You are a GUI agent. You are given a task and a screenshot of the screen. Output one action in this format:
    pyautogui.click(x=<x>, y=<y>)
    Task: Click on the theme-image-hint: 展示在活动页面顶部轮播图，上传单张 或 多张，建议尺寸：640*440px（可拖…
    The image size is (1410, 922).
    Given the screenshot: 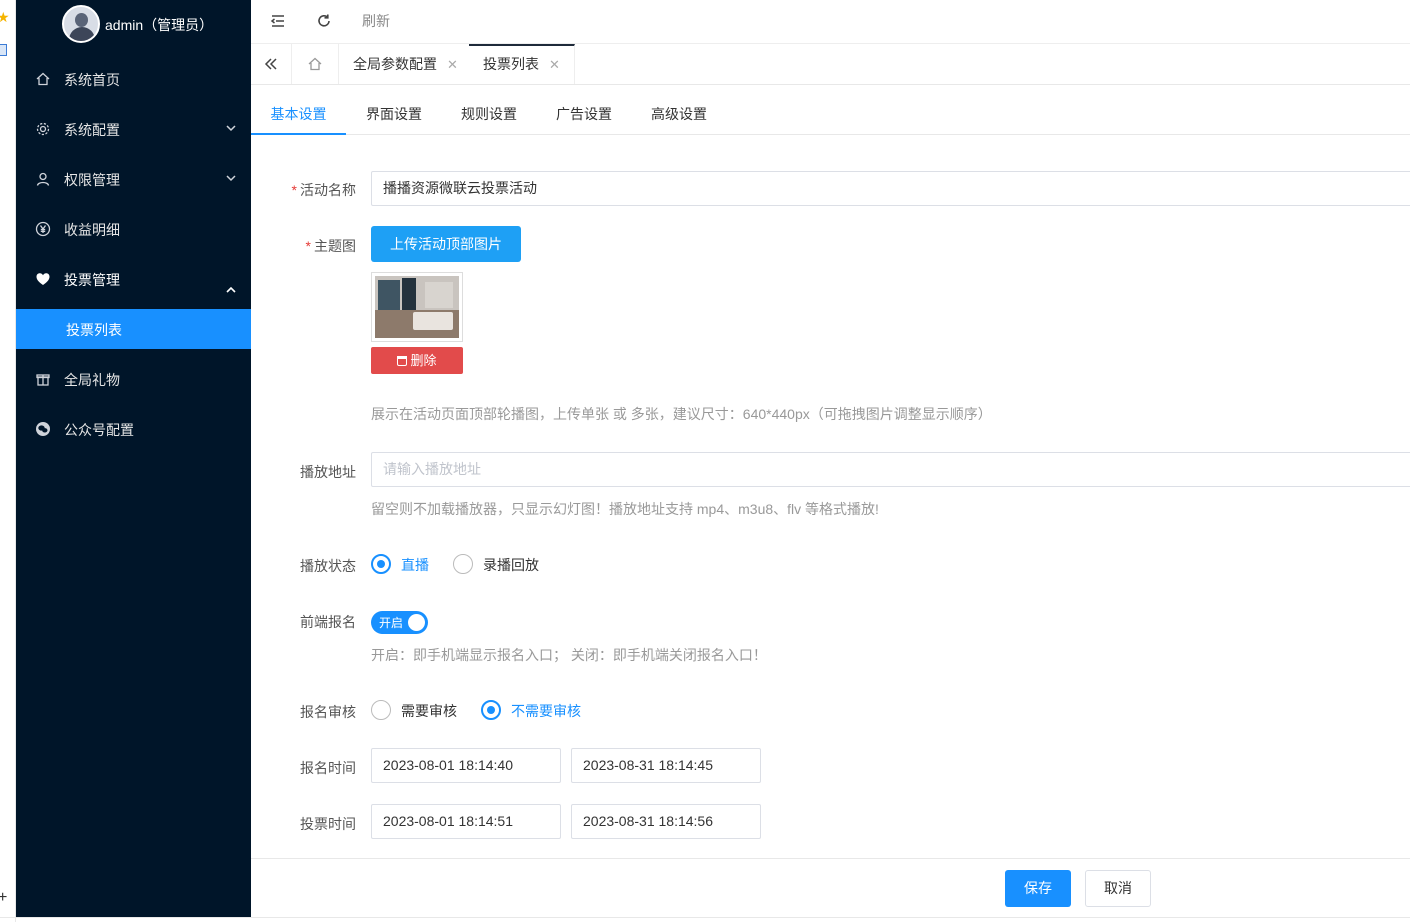 What is the action you would take?
    pyautogui.click(x=681, y=414)
    